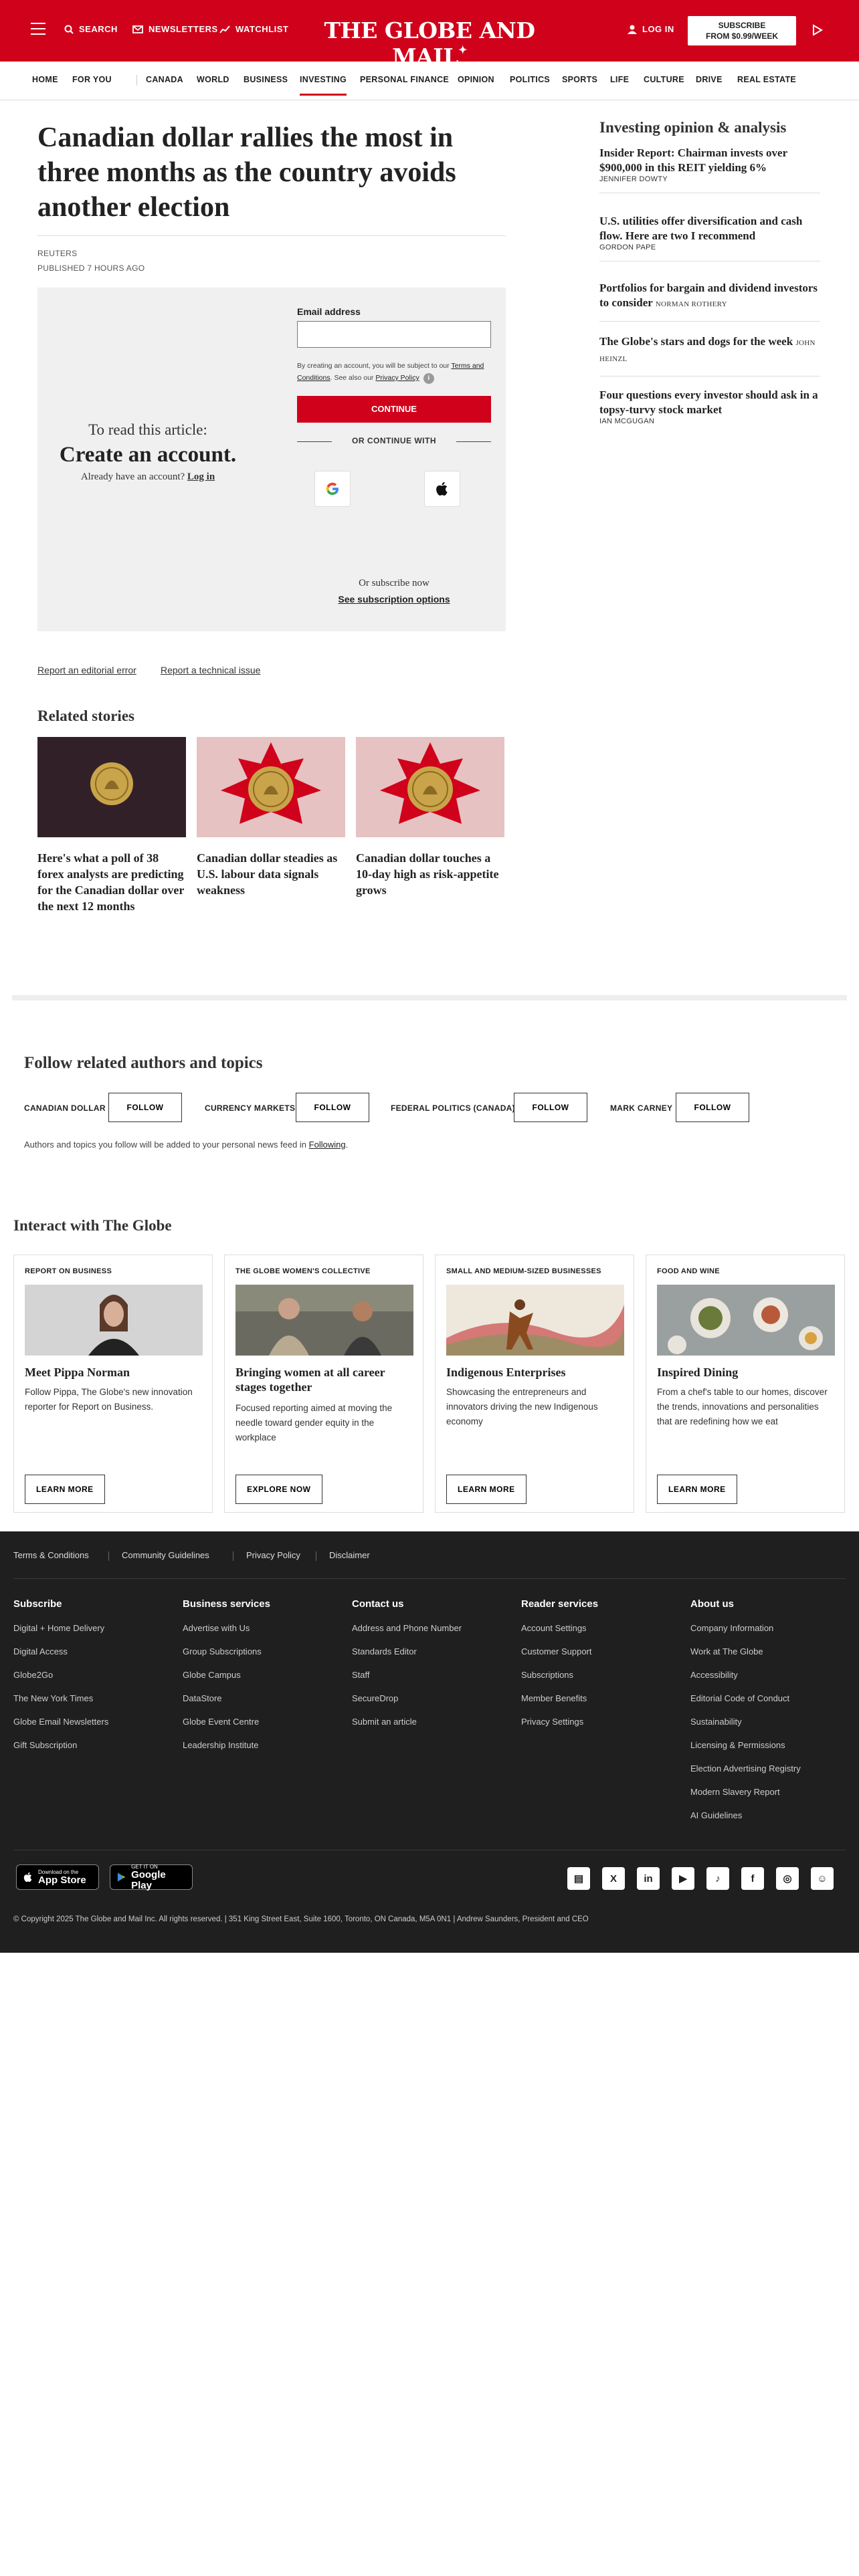 This screenshot has width=859, height=2576. What do you see at coordinates (90, 1651) in the screenshot?
I see `footer-link: Digital Access` at bounding box center [90, 1651].